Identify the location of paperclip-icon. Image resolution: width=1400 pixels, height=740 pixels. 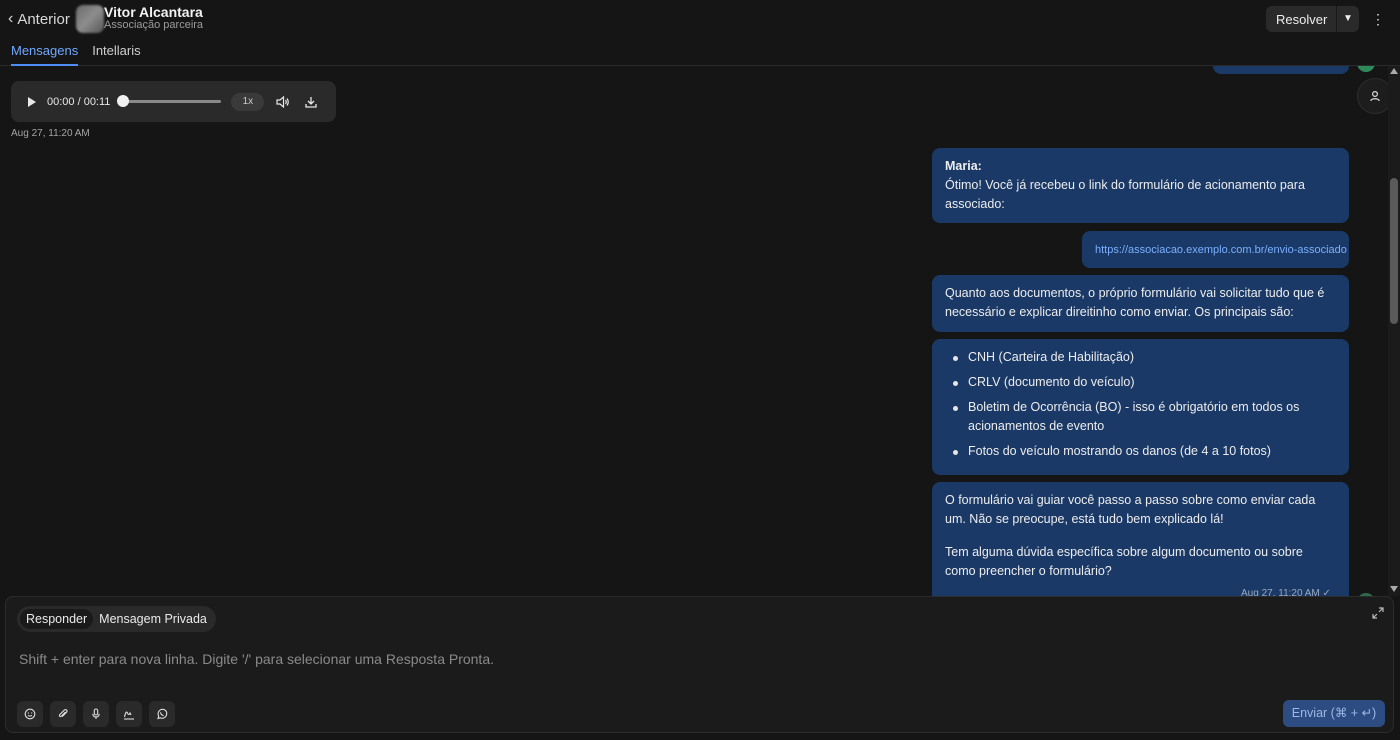
(63, 713).